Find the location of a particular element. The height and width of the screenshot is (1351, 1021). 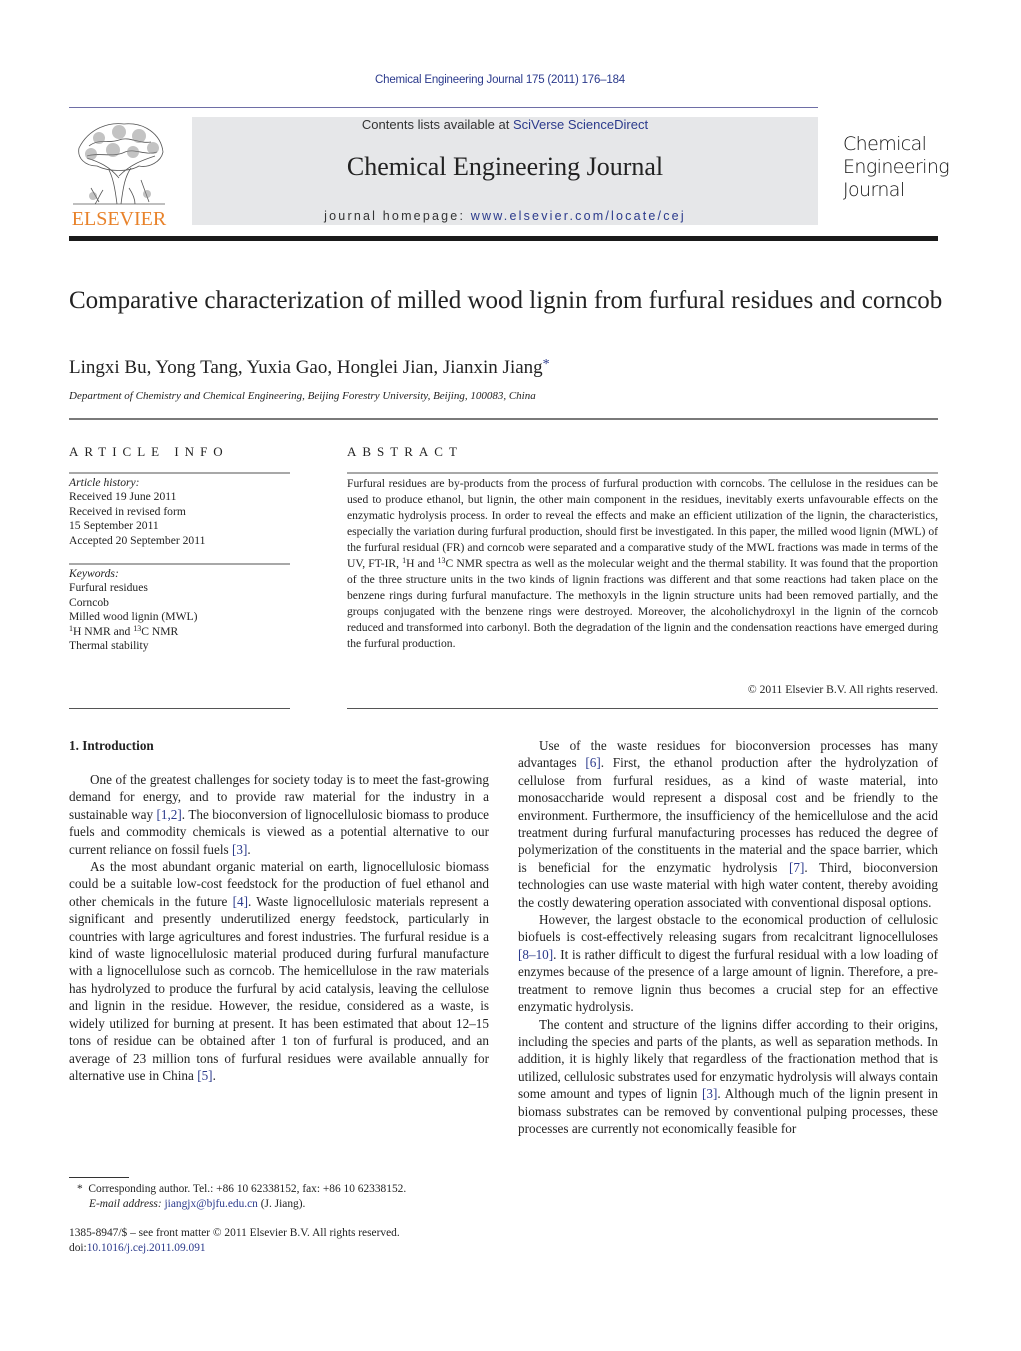

history-label: Article history: is located at coordinates (104, 482).